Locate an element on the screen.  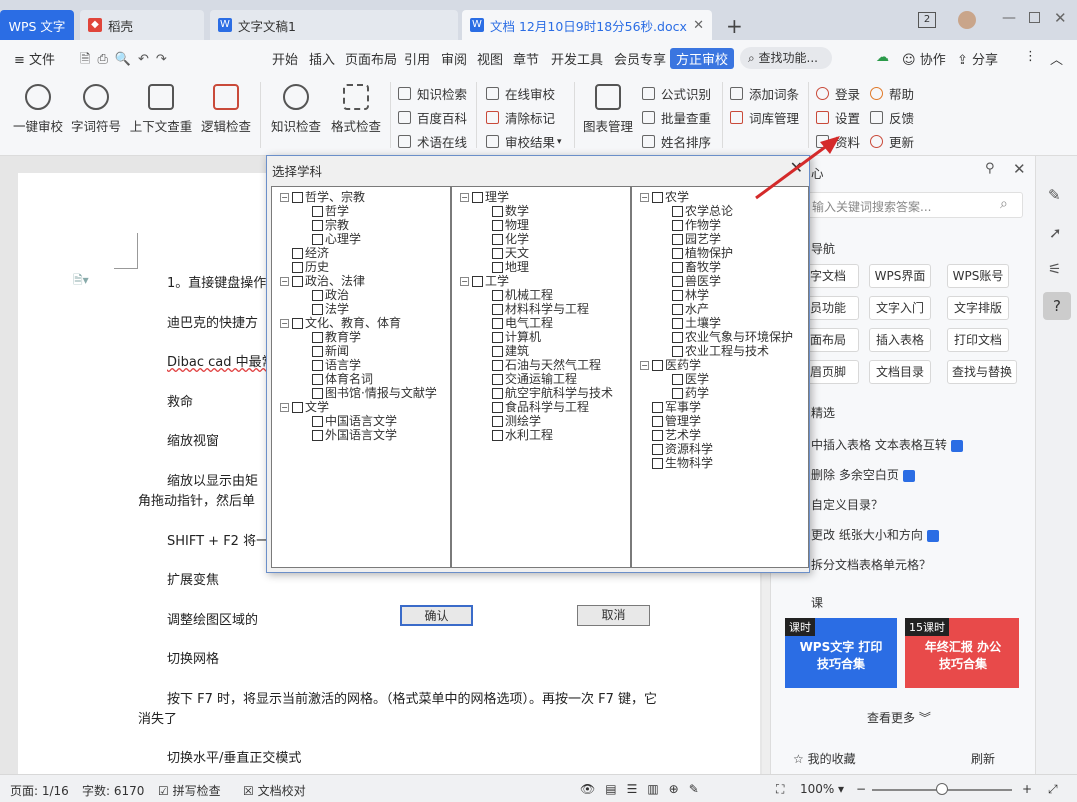
nav-button: 打印文档 is located at coordinates (978, 340).